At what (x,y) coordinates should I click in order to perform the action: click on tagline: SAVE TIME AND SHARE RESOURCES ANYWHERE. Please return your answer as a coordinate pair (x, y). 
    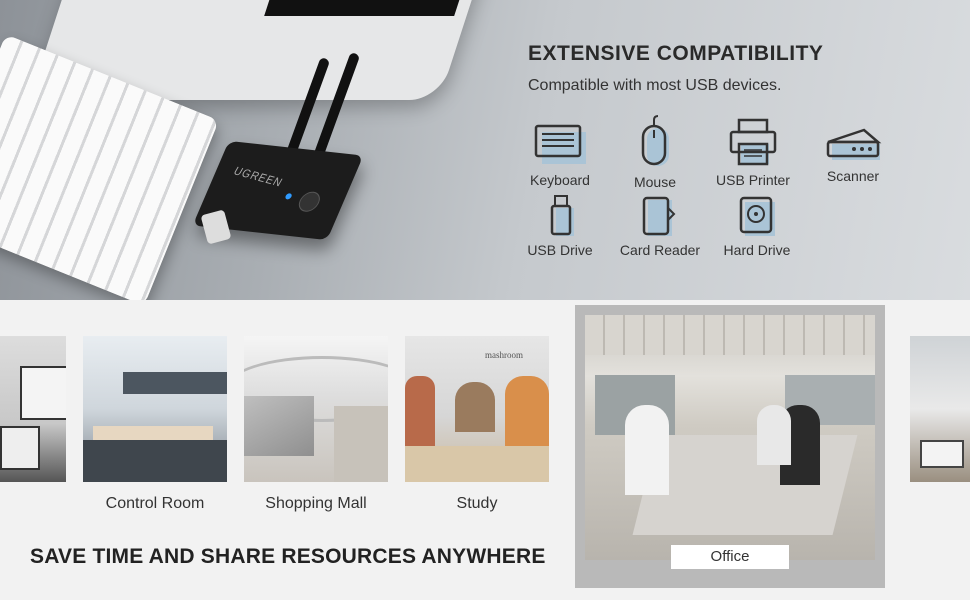
    Looking at the image, I should click on (288, 556).